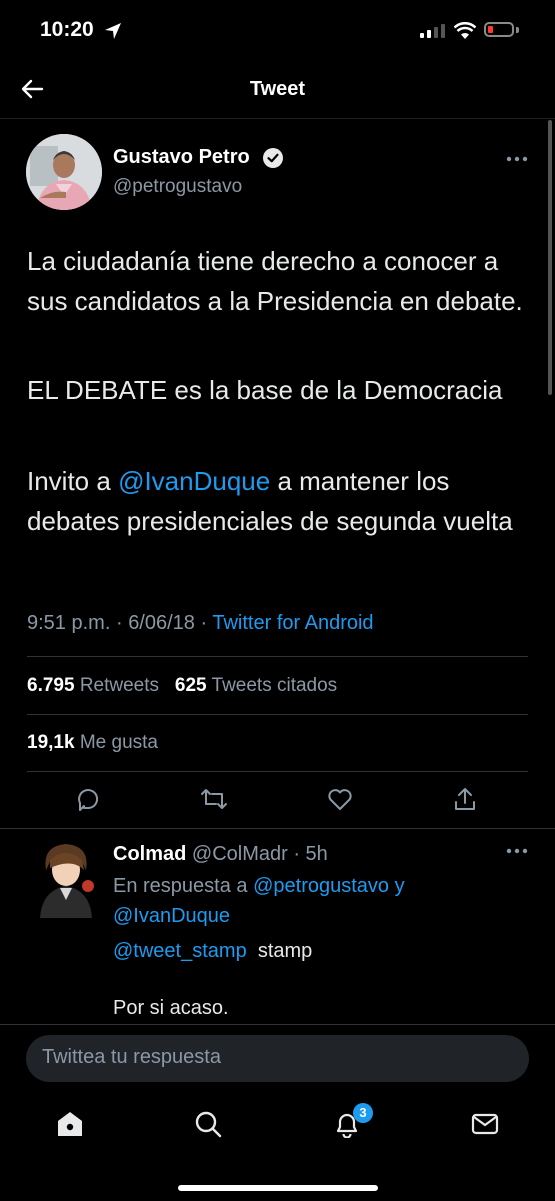 The height and width of the screenshot is (1201, 555). Describe the element at coordinates (214, 799) in the screenshot. I see `retweet-icon` at that location.